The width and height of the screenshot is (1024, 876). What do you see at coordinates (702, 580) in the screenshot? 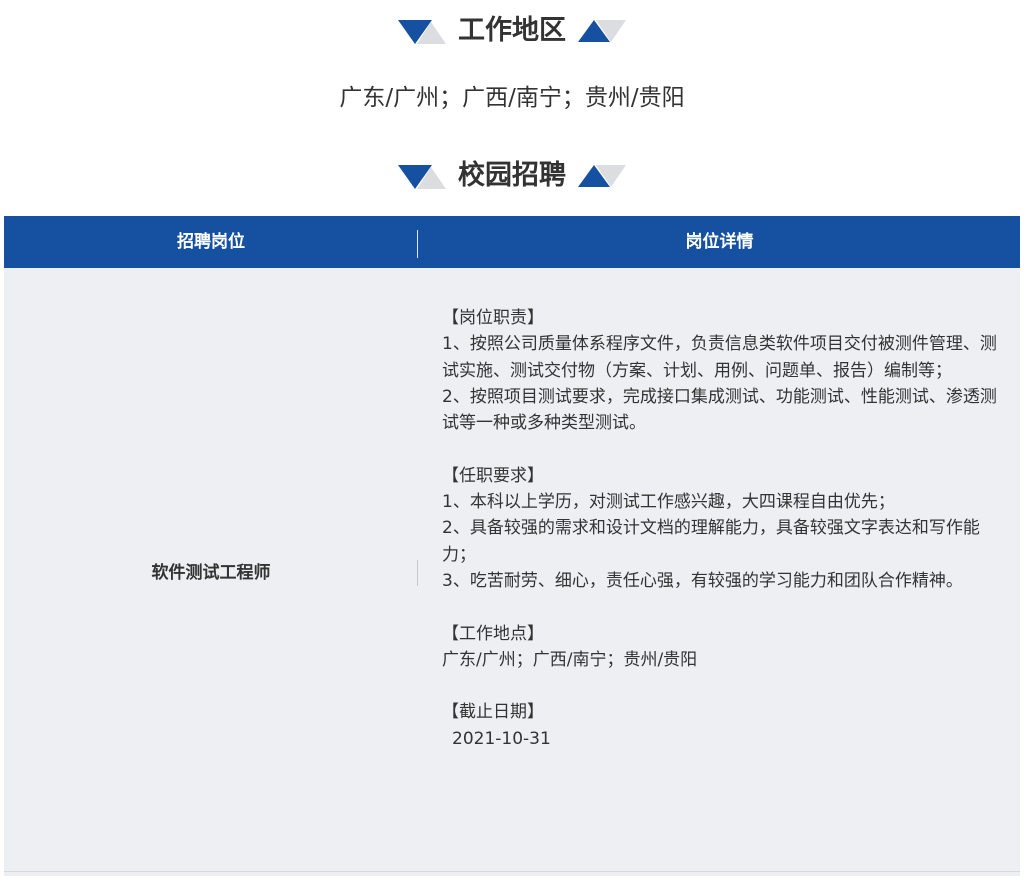
I see `requirement-item: 3、吃苦耐劳、细心，责任心强，有较强的学习能力和团队合作精神。` at bounding box center [702, 580].